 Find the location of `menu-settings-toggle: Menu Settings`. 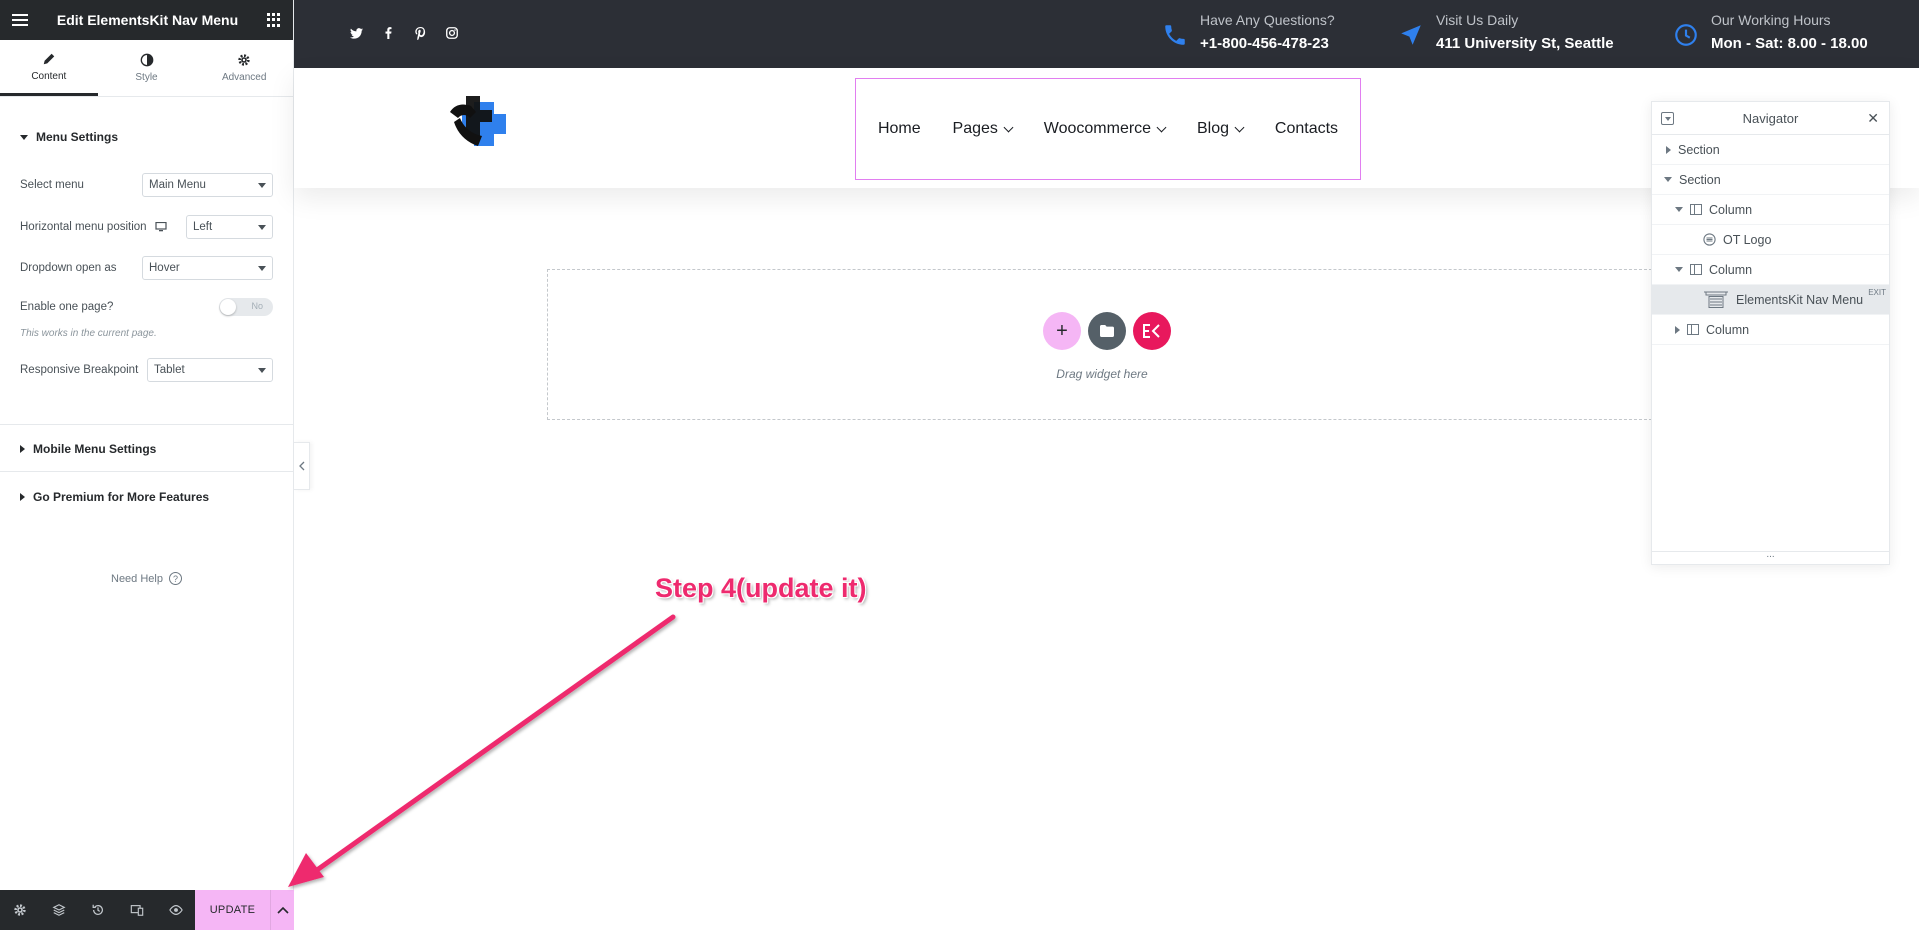

menu-settings-toggle: Menu Settings is located at coordinates (69, 137).